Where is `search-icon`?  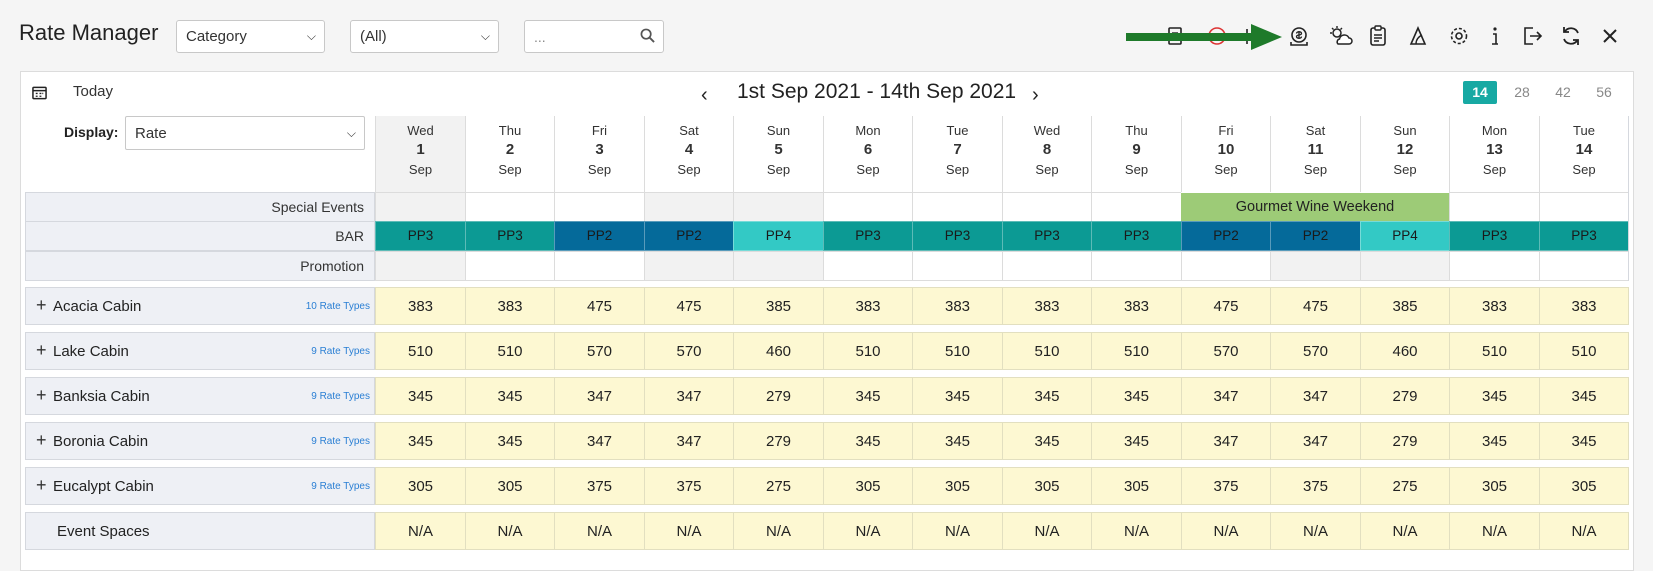
search-icon is located at coordinates (647, 37).